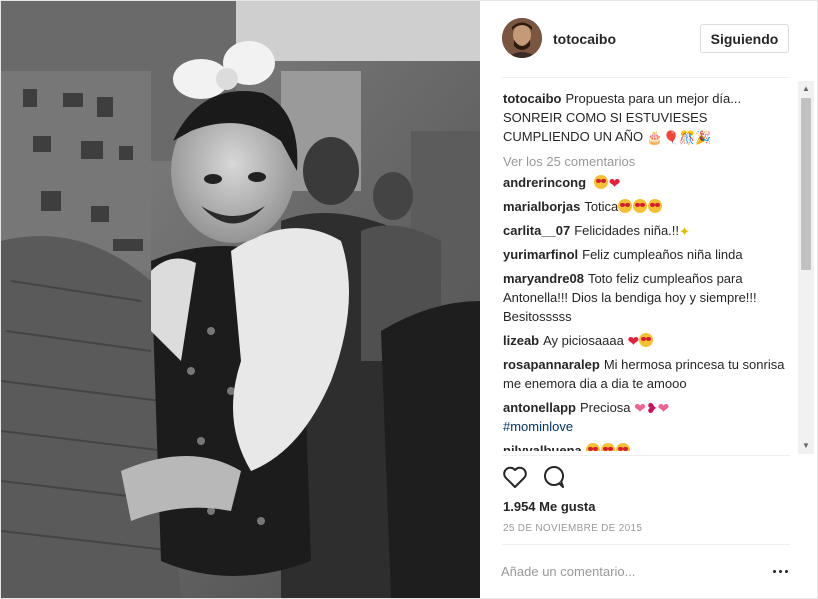 Image resolution: width=818 pixels, height=599 pixels. What do you see at coordinates (538, 426) in the screenshot?
I see `hashtag-link: #mominlove` at bounding box center [538, 426].